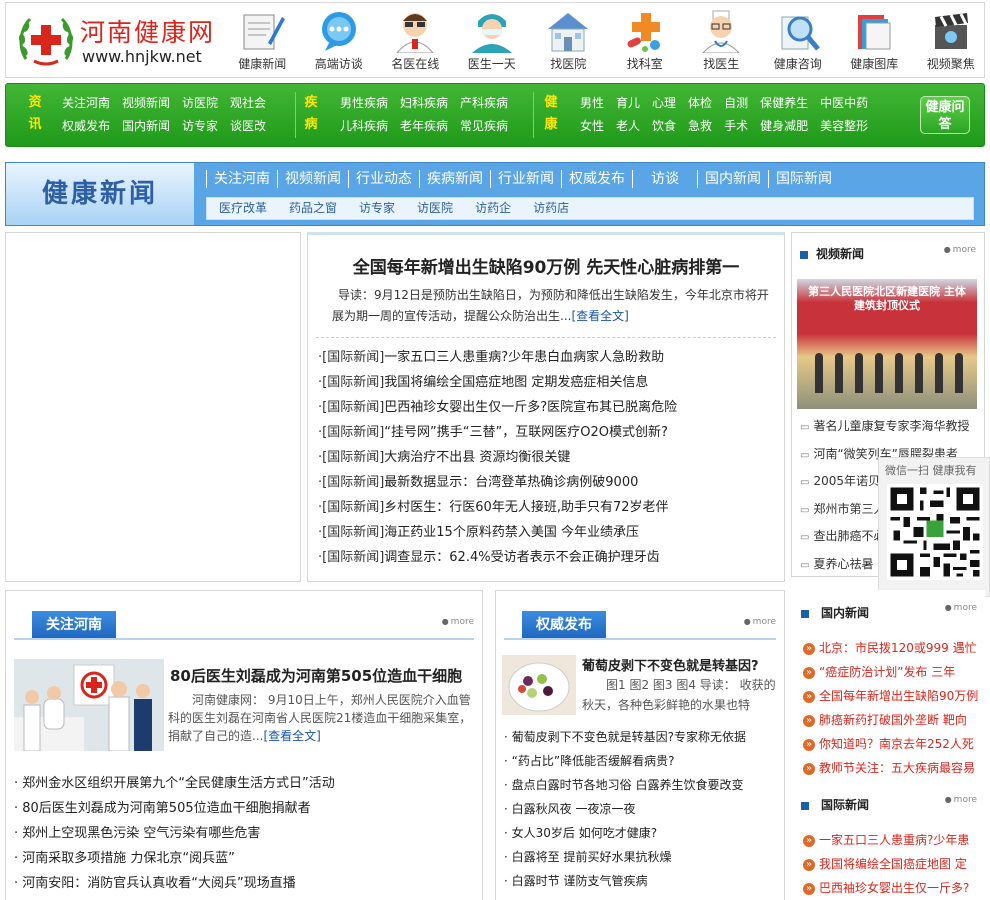 This screenshot has width=990, height=900. I want to click on nav-health-consult: 健康咨询, so click(798, 41).